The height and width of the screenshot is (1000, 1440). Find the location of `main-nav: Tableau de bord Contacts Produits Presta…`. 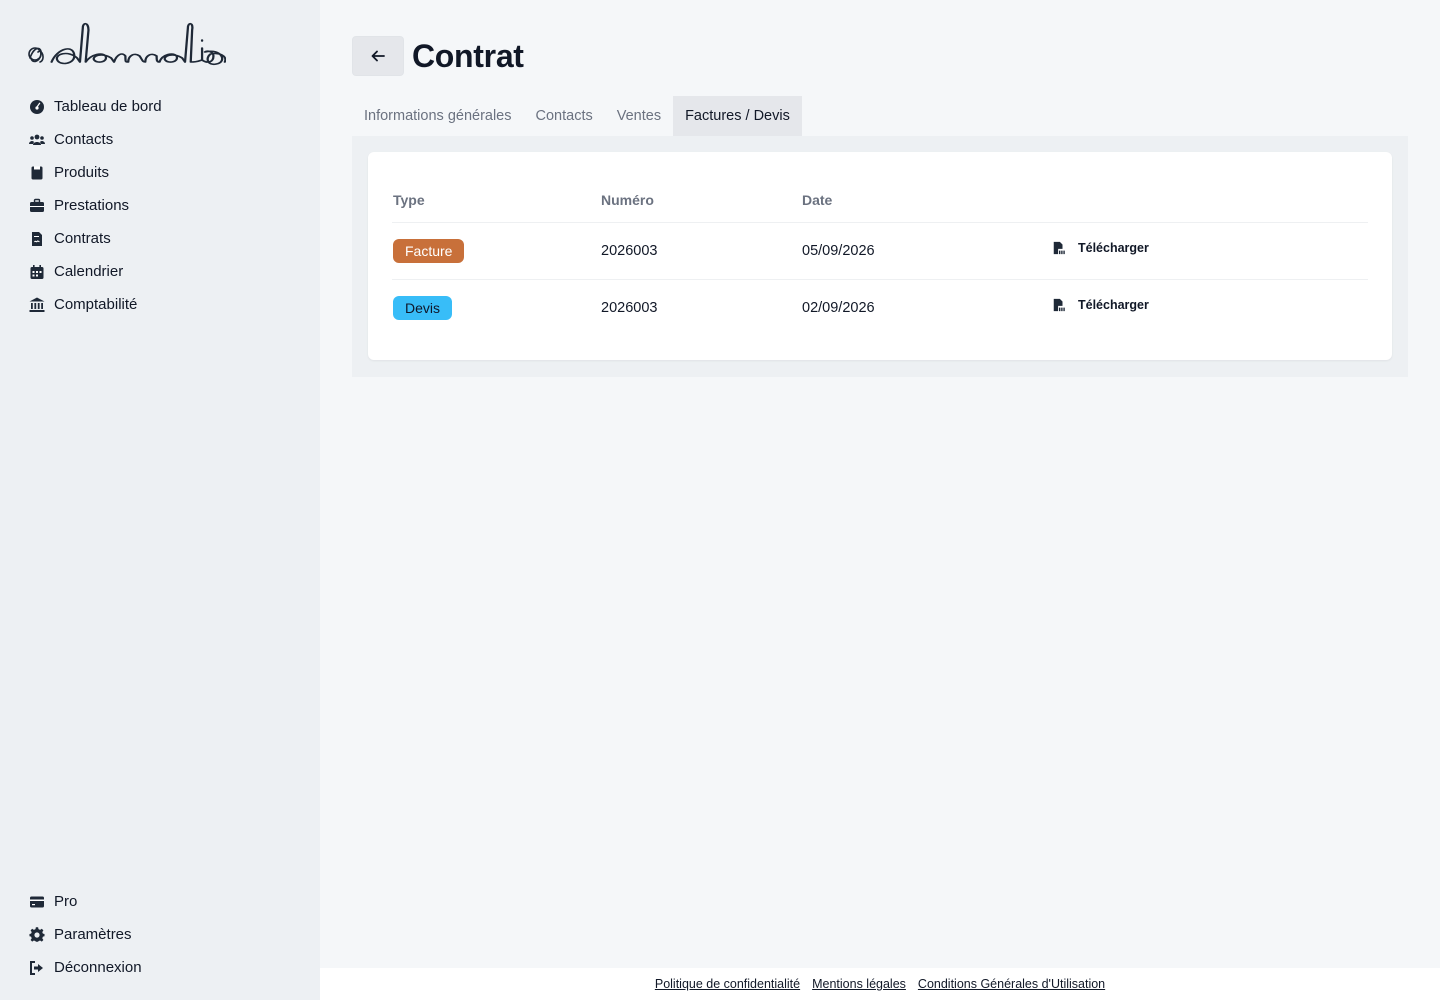

main-nav: Tableau de bord Contacts Produits Presta… is located at coordinates (95, 205).